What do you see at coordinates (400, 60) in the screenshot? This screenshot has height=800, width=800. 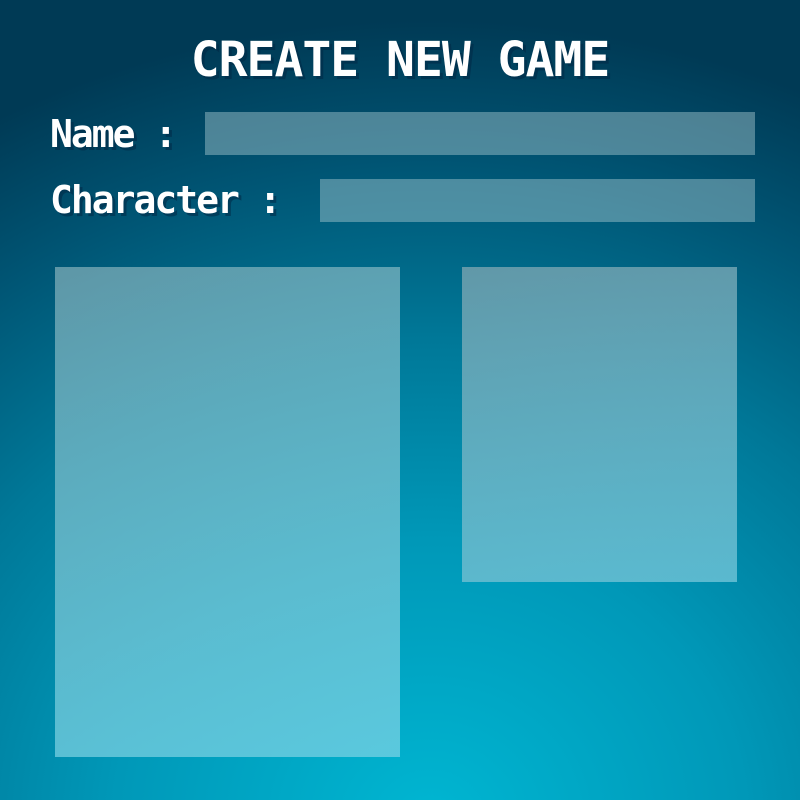 I see `screen-title: CREATE NEW GAME` at bounding box center [400, 60].